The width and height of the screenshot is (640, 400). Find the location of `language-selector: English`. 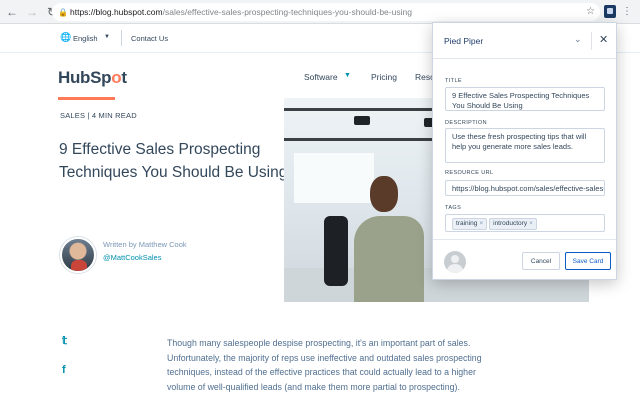

language-selector: English is located at coordinates (85, 38).